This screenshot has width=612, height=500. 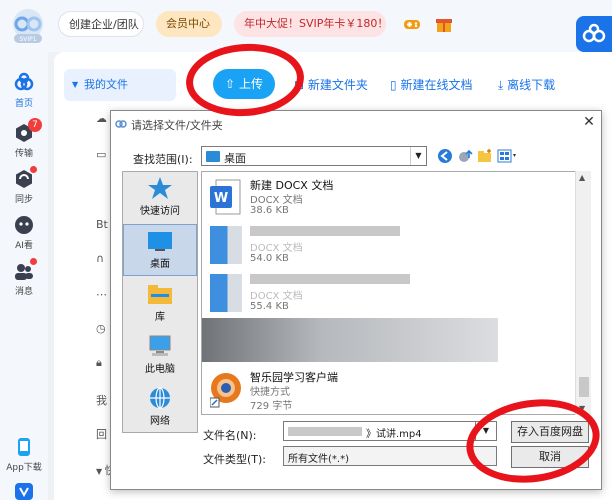 What do you see at coordinates (102, 224) in the screenshot?
I see `tree-item-bt: Bt` at bounding box center [102, 224].